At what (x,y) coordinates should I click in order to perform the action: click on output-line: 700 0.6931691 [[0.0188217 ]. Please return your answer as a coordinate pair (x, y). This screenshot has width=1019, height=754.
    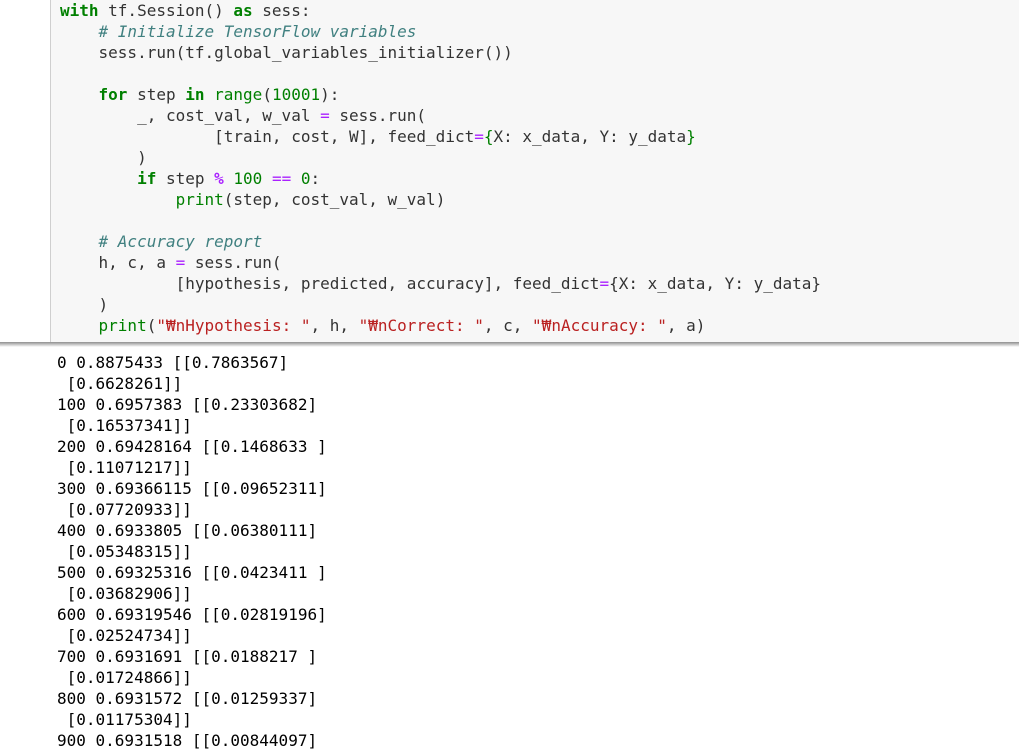
    Looking at the image, I should click on (187, 656).